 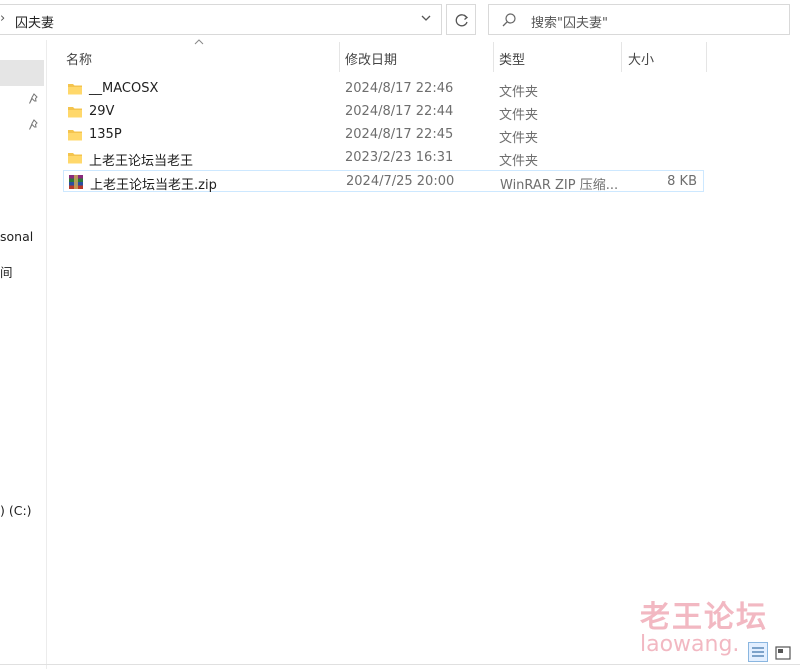 I want to click on file-row: 上老王论坛当老王 2023/2/23 16:31 文件夹, so click(x=383, y=158).